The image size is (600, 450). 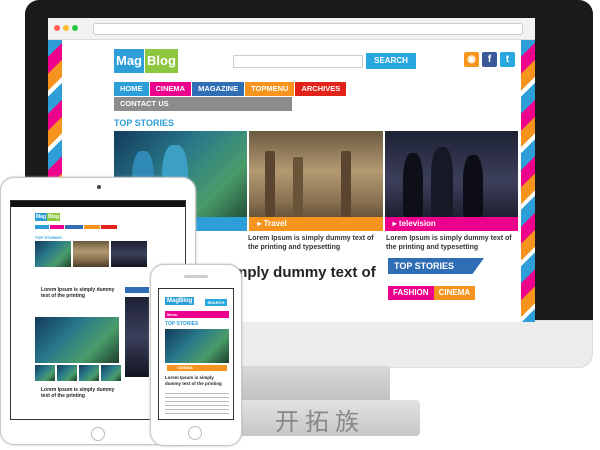 I want to click on tablet-site-logo: Mag Blog, so click(x=48, y=217).